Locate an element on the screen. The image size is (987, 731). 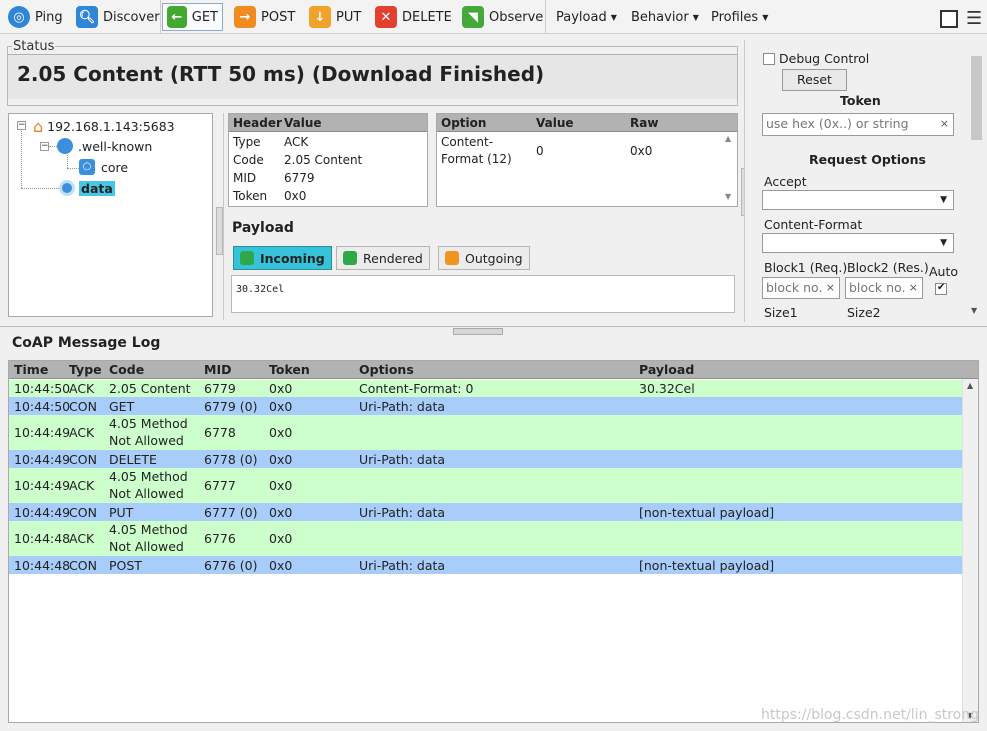
tab-incoming-label: Incoming is located at coordinates (292, 258).